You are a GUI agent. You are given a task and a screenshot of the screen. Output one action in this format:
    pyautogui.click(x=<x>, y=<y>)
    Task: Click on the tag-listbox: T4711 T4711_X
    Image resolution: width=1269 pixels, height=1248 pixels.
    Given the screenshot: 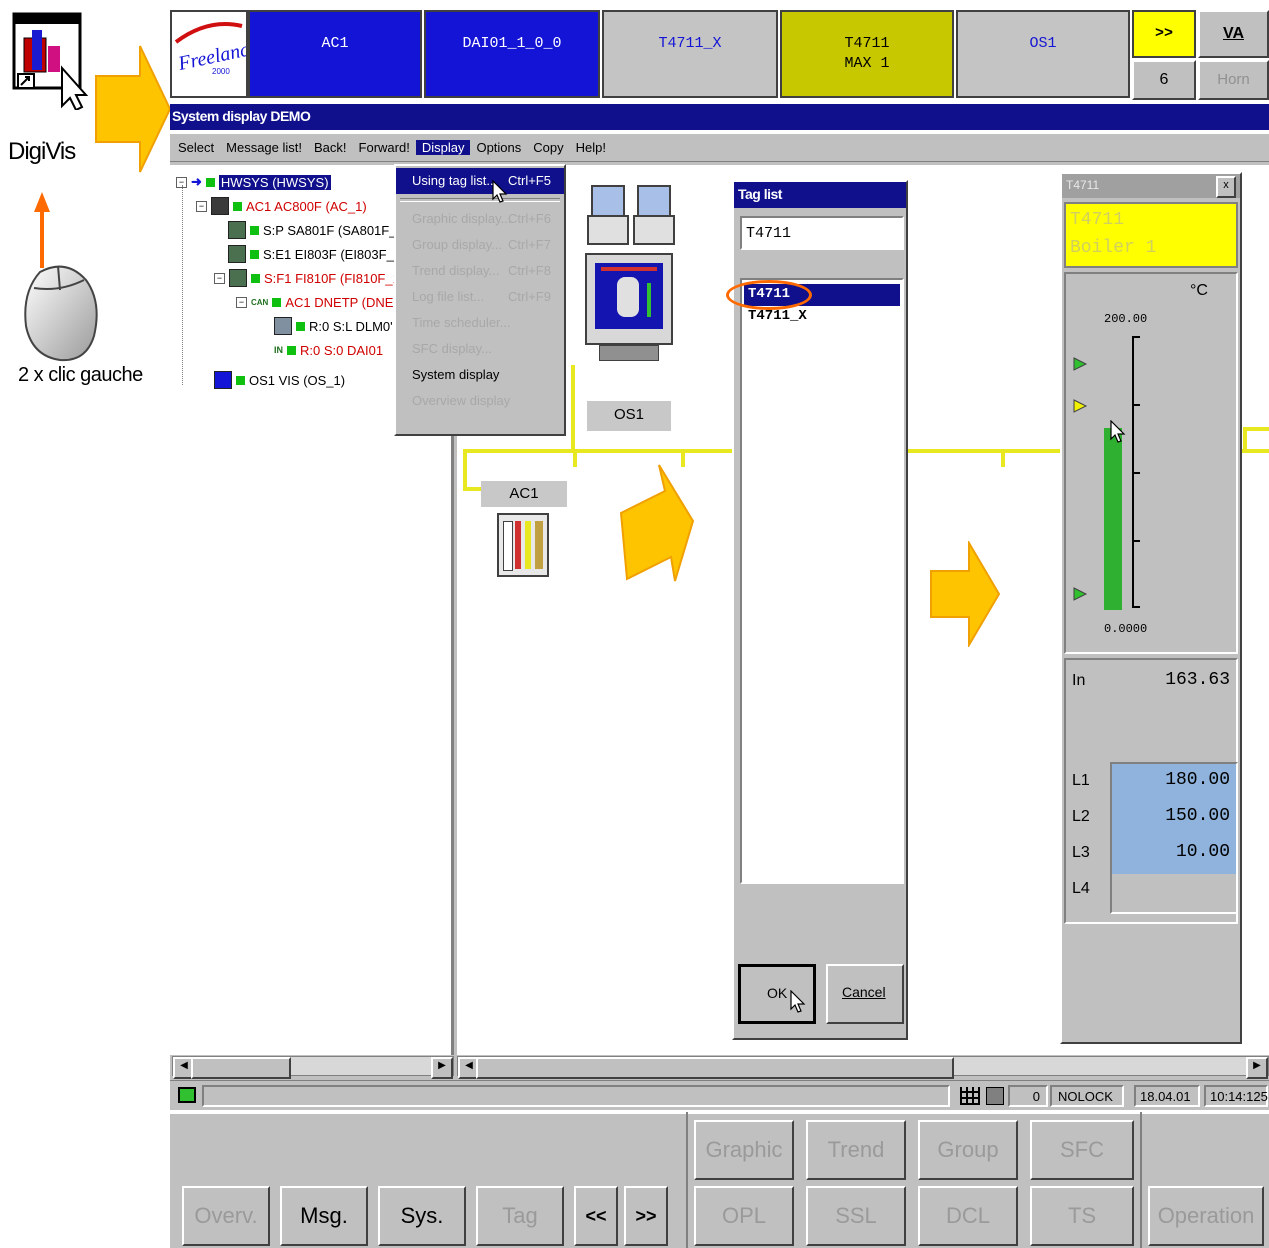 What is the action you would take?
    pyautogui.click(x=822, y=581)
    